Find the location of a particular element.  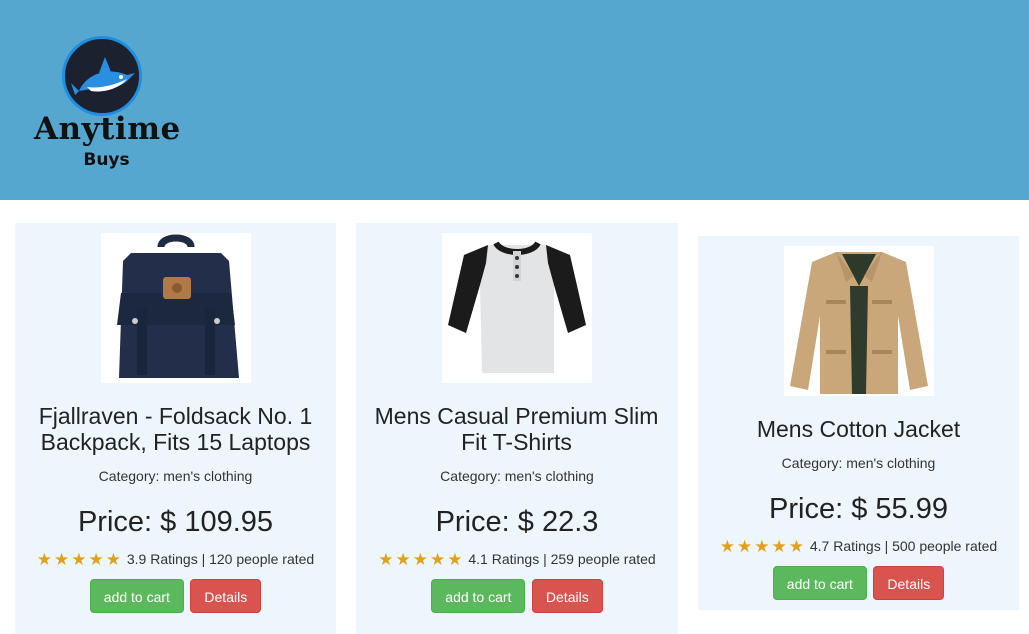

shark-logo-icon is located at coordinates (102, 76).